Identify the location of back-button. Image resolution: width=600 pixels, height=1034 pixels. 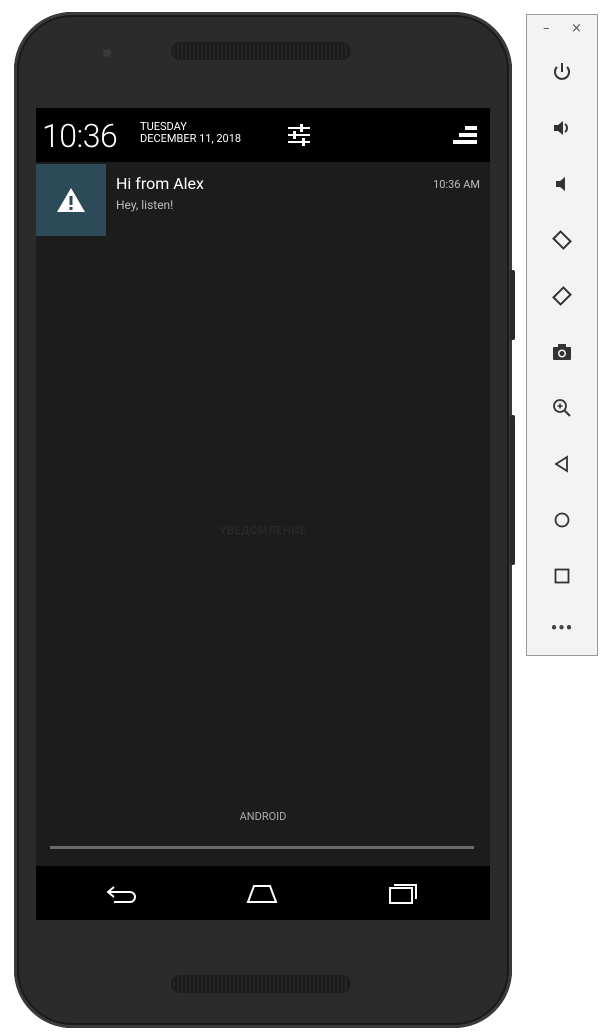
(562, 464).